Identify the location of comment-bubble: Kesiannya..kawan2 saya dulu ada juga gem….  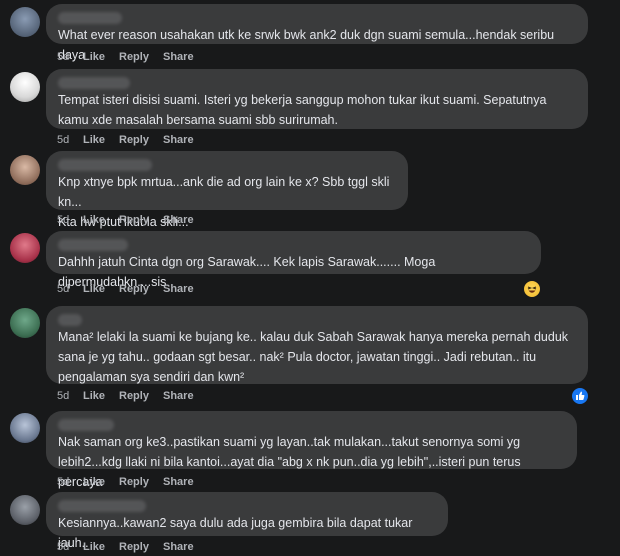
(247, 521).